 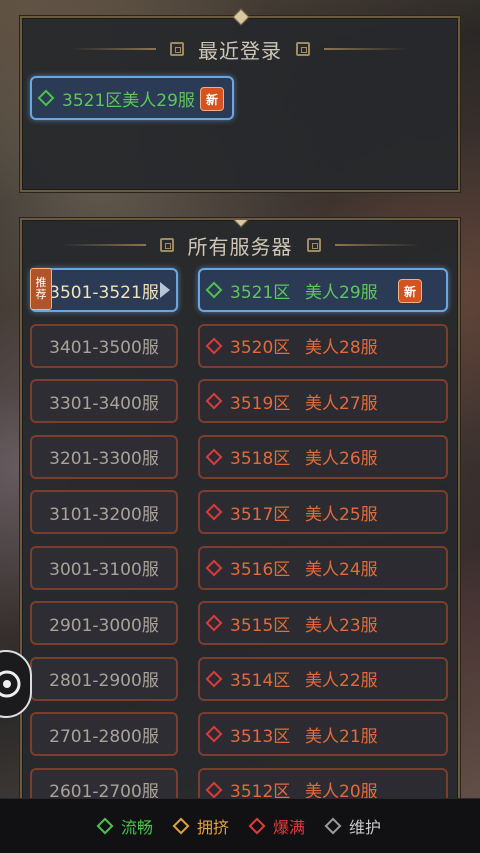 What do you see at coordinates (181, 826) in the screenshot?
I see `status-orange-icon` at bounding box center [181, 826].